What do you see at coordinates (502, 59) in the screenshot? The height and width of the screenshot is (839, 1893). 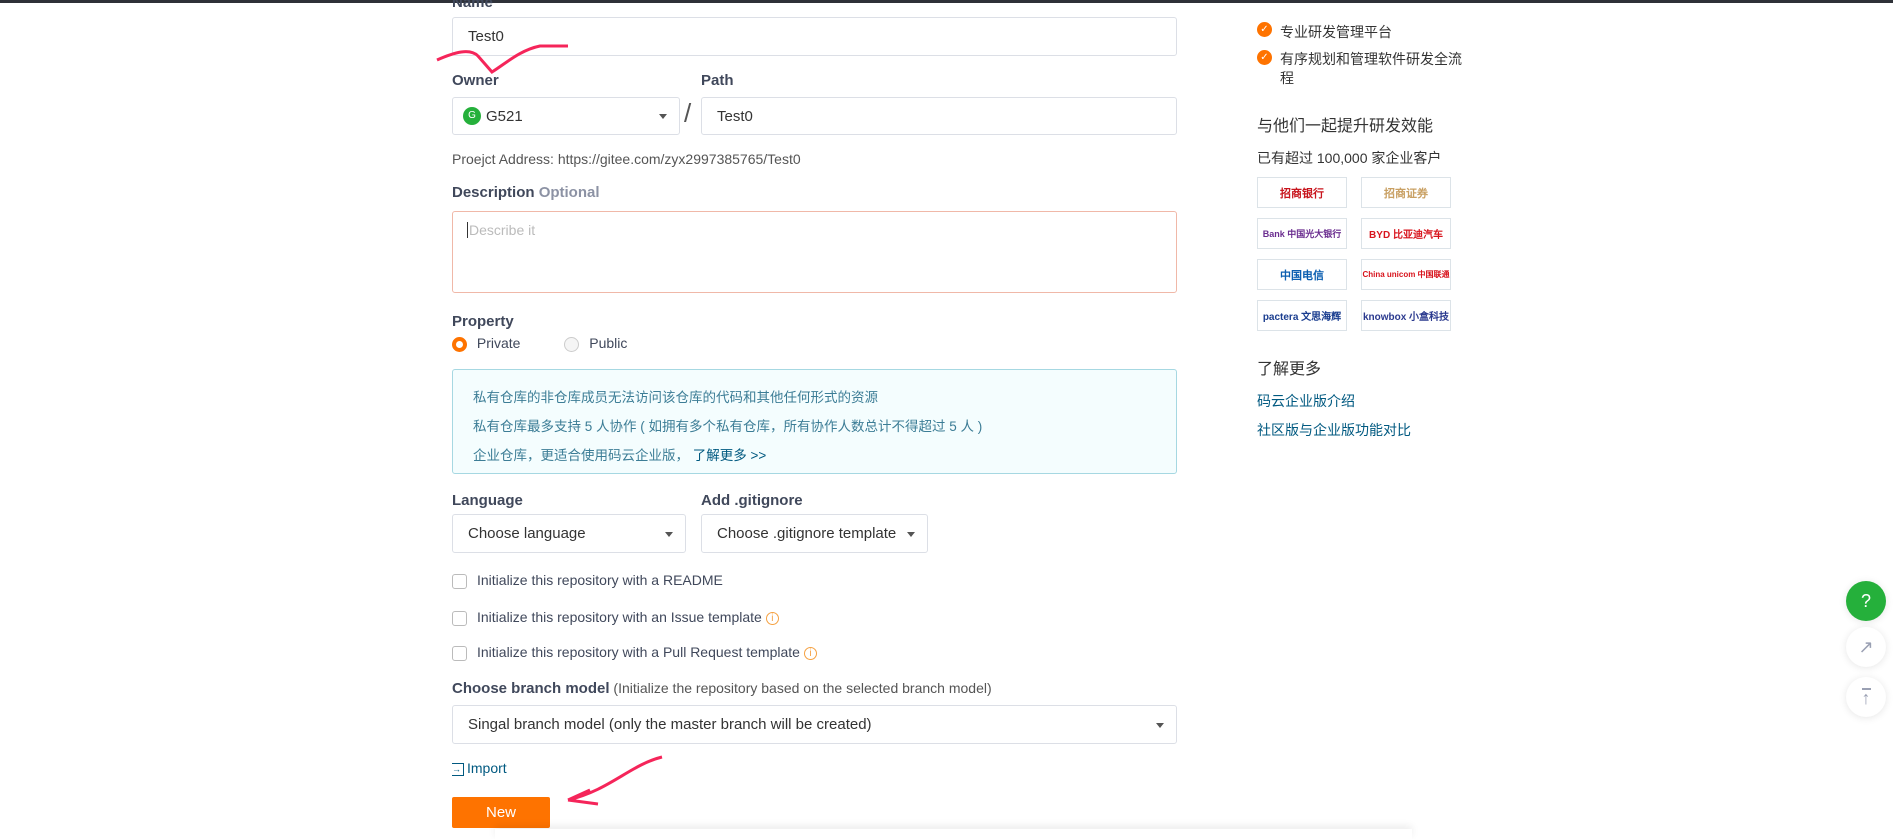 I see `annotation-squiggle` at bounding box center [502, 59].